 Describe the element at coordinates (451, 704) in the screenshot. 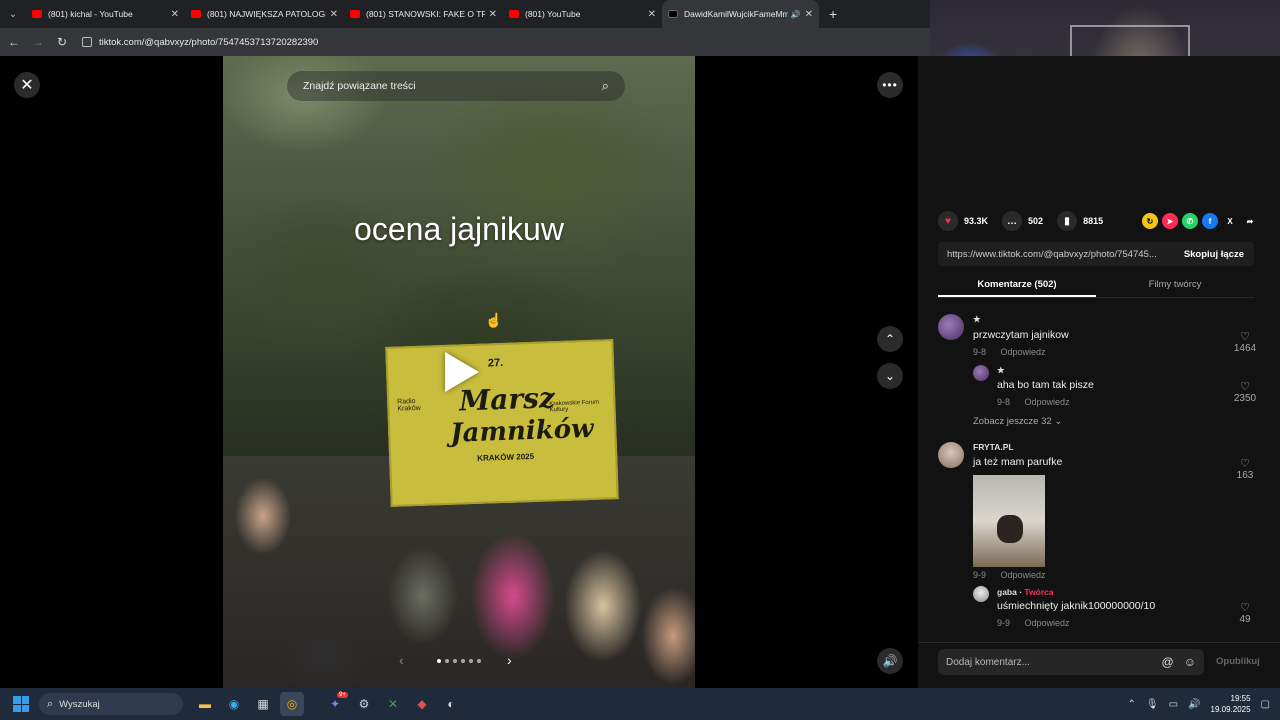

I see `obs-icon: ◐` at that location.